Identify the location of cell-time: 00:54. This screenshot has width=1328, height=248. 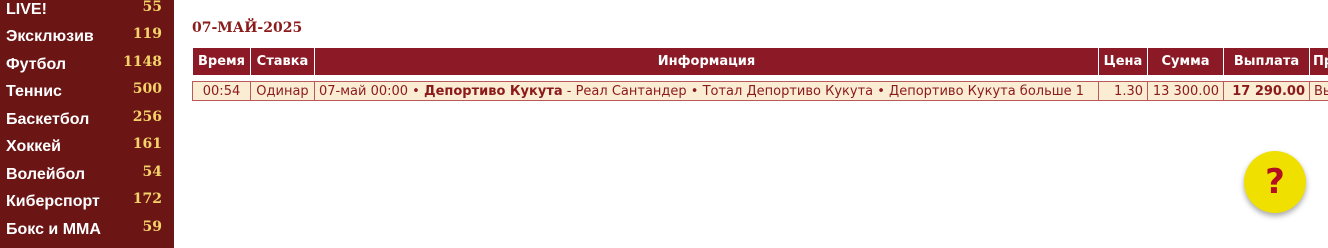
(221, 91).